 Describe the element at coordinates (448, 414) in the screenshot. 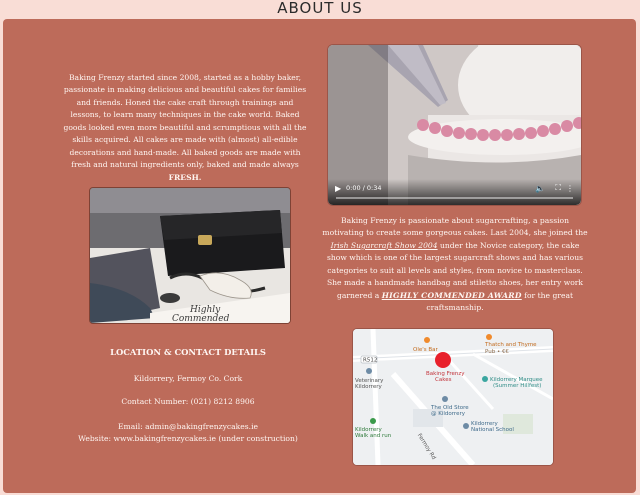

I see `map-label-old-store2: @ Kildorrery` at that location.